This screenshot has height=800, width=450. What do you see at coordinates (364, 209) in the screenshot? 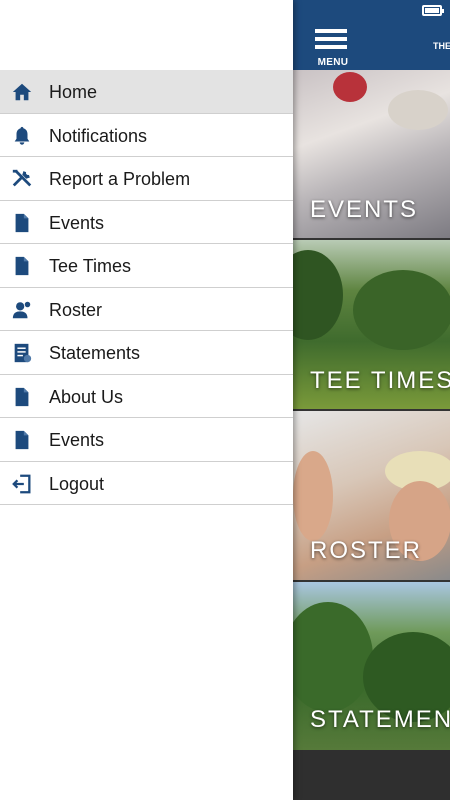
I see `tile-events-label: EVENTS` at bounding box center [364, 209].